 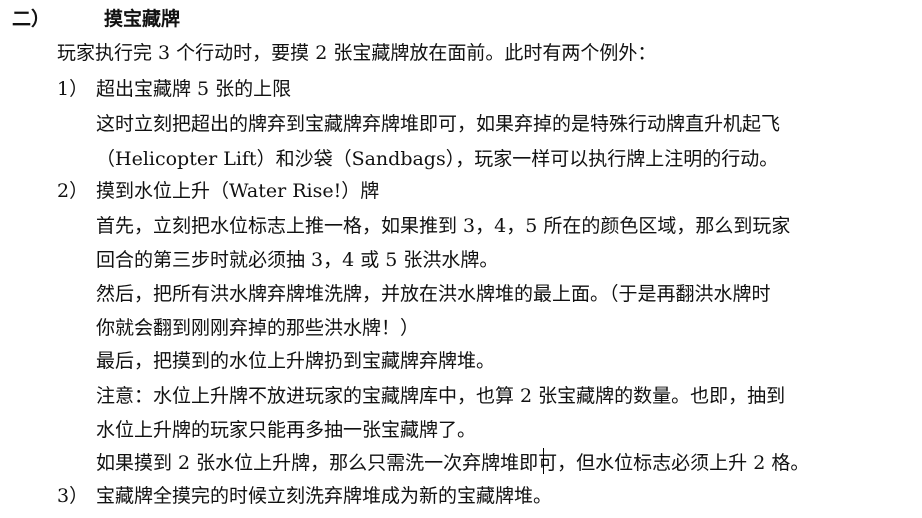 What do you see at coordinates (324, 496) in the screenshot?
I see `item-3-title: 宝藏牌全摸完的时候立刻洗弃牌堆成为新的宝藏牌堆。` at bounding box center [324, 496].